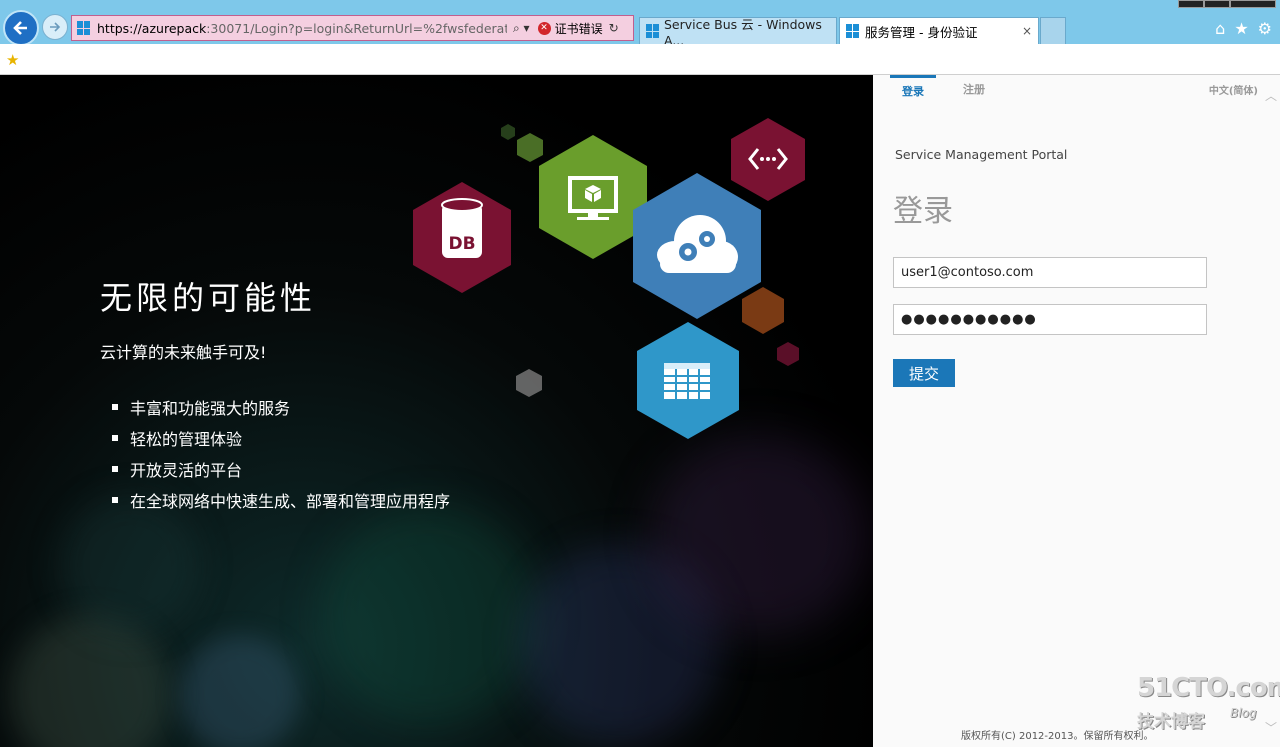  Describe the element at coordinates (1220, 28) in the screenshot. I see `home-icon: ⌂` at that location.